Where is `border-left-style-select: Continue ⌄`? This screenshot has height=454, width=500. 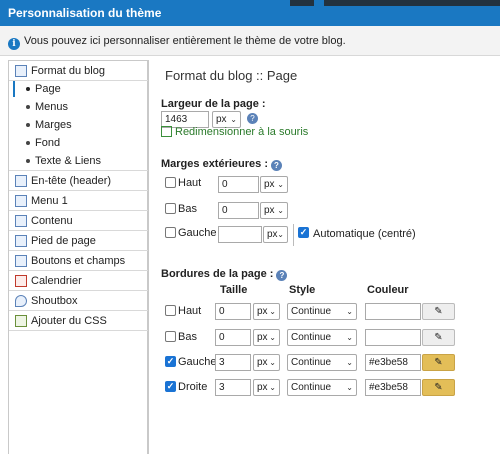 border-left-style-select: Continue ⌄ is located at coordinates (322, 362).